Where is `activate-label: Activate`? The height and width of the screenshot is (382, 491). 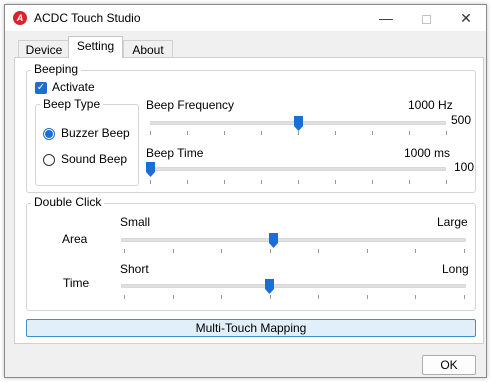 activate-label: Activate is located at coordinates (73, 87).